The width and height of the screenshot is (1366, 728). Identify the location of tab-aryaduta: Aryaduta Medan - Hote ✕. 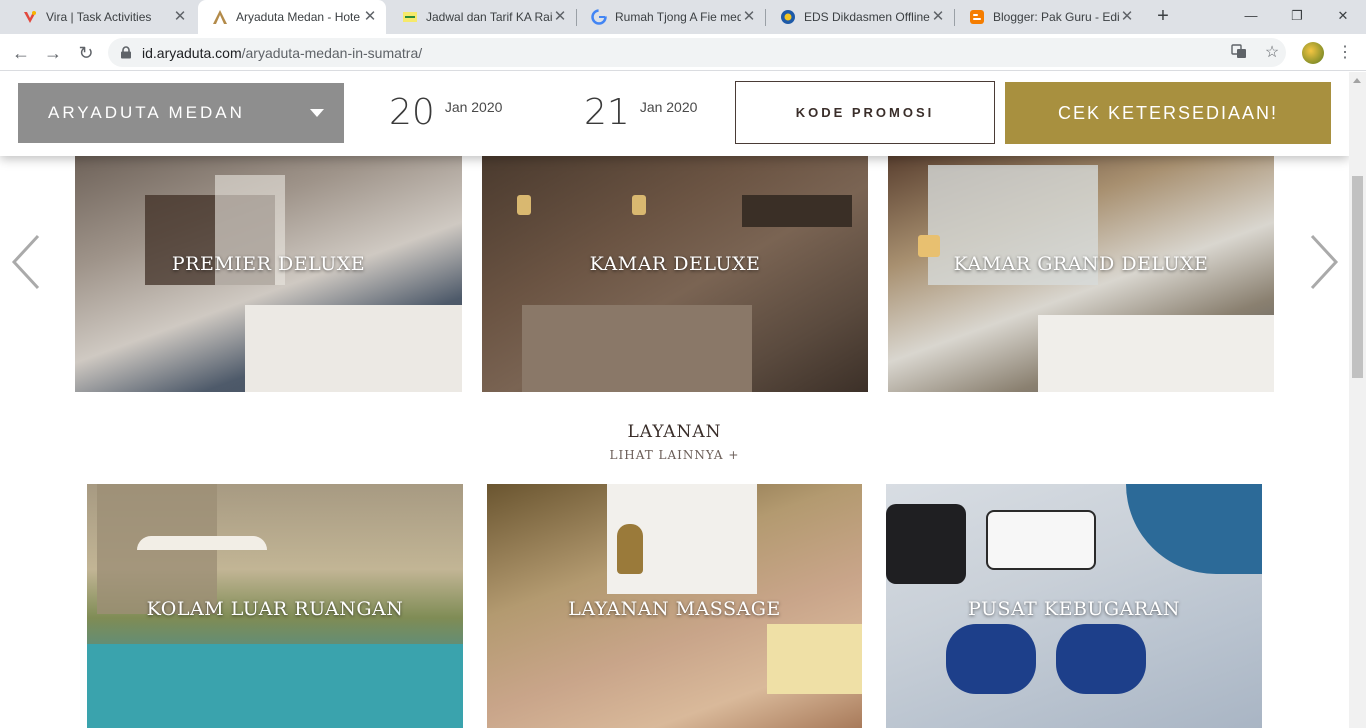
(292, 17).